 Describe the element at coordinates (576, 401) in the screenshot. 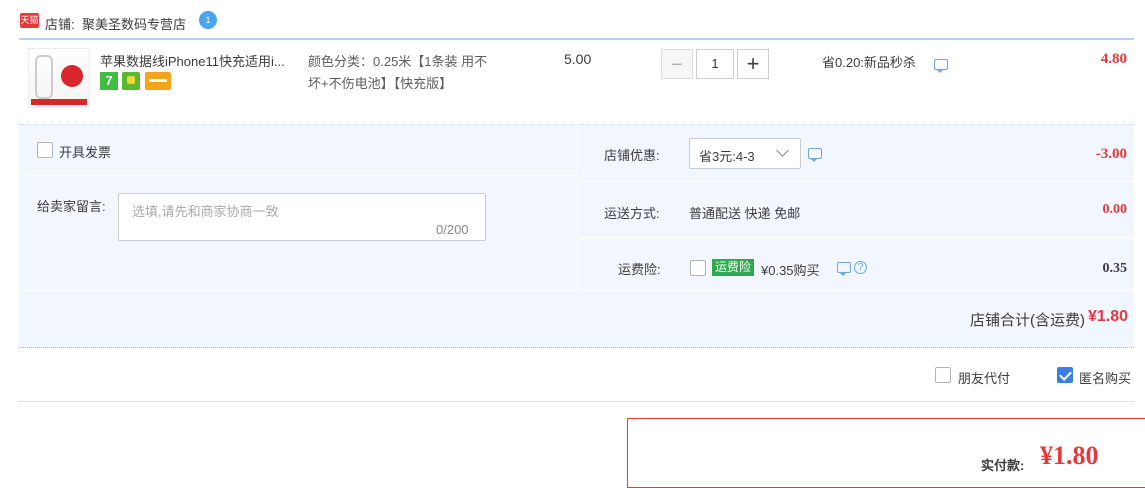

I see `section-divider` at that location.